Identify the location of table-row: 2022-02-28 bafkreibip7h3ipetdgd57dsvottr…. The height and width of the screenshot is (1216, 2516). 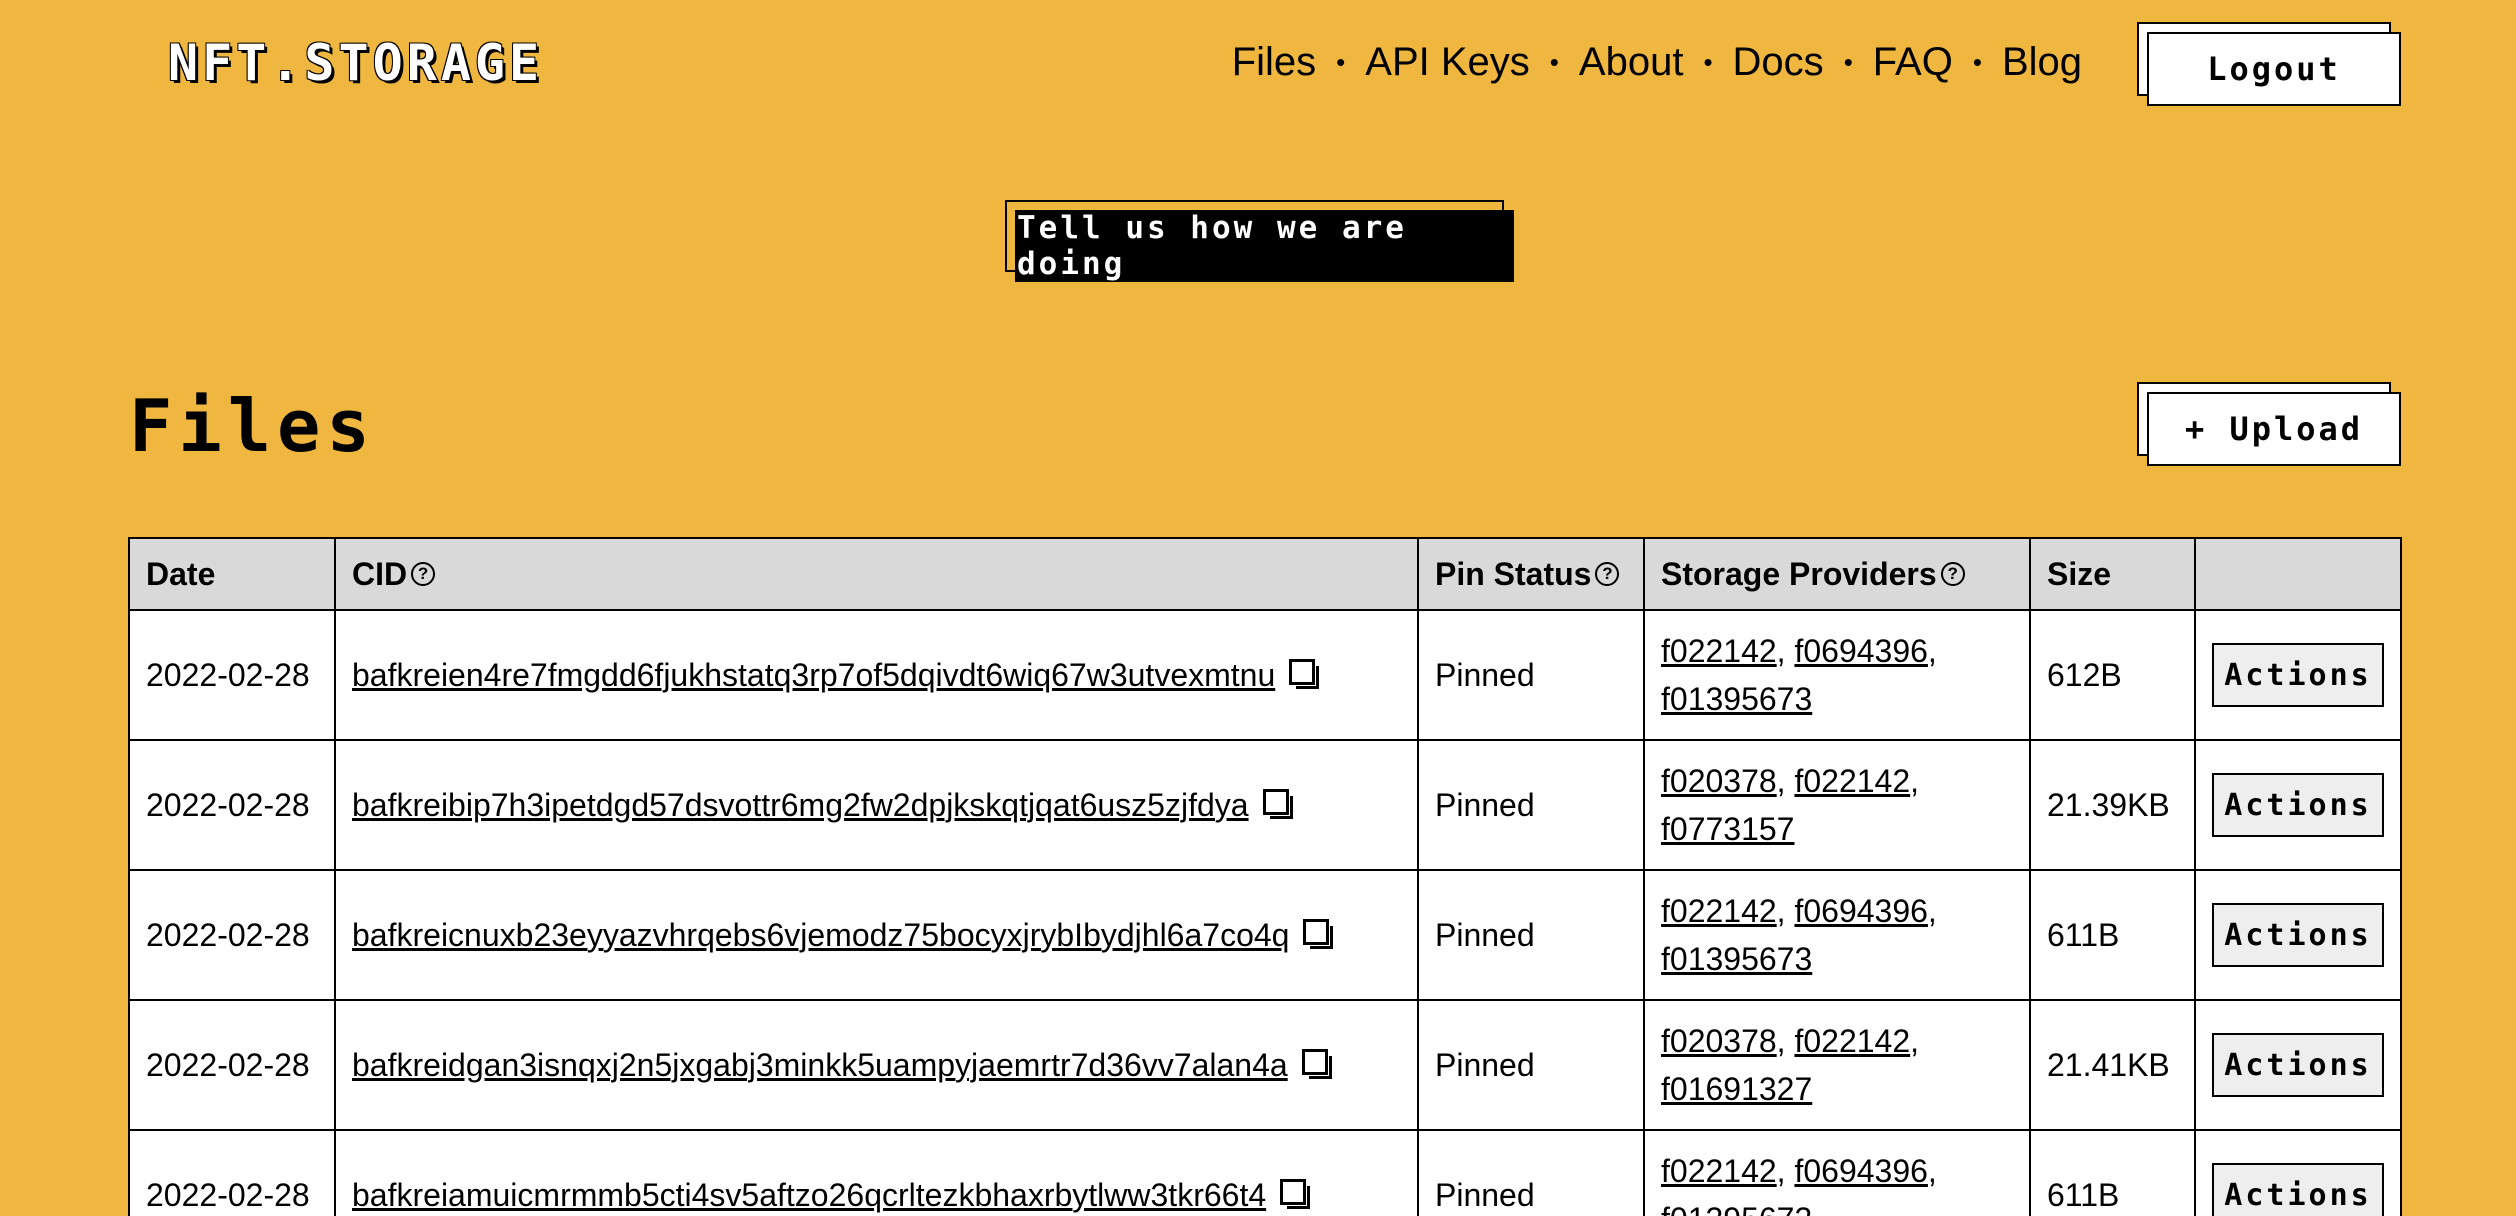
(1265, 805).